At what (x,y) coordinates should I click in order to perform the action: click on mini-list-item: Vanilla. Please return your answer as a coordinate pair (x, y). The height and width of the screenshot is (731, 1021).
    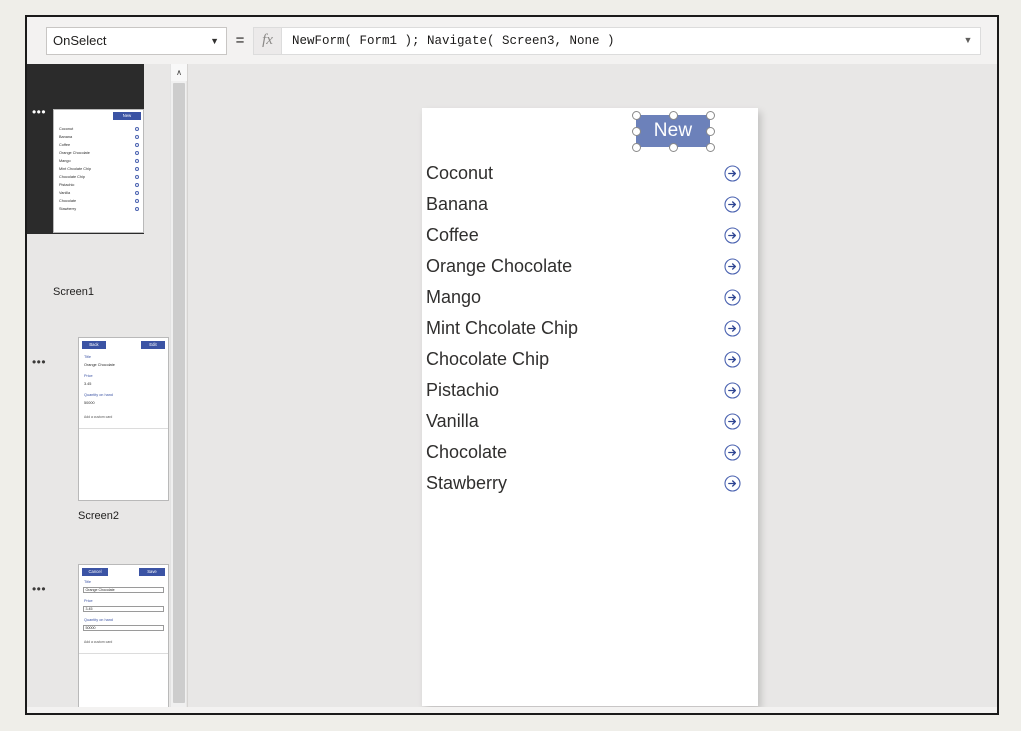
    Looking at the image, I should click on (65, 193).